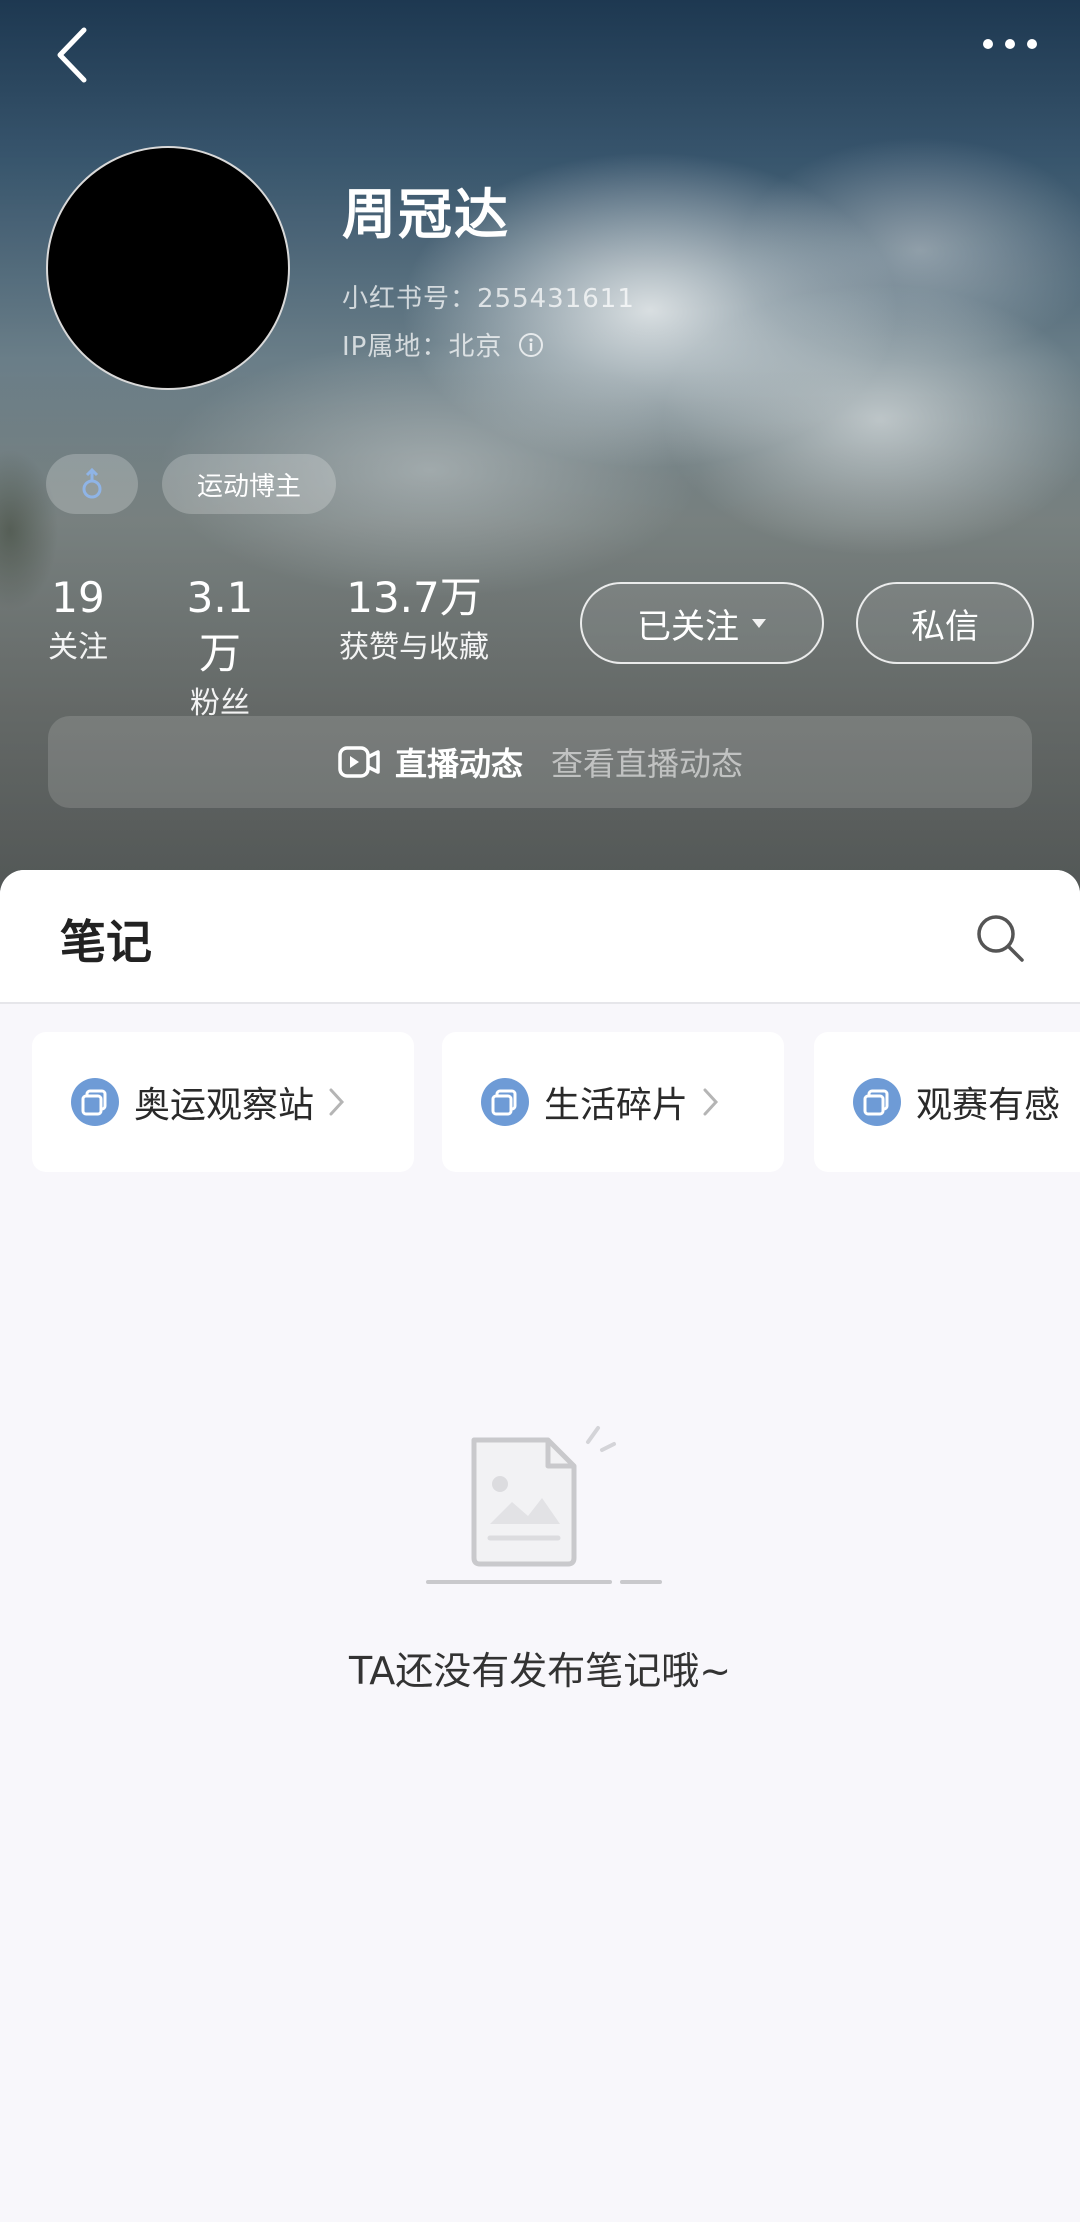 The image size is (1080, 2222). I want to click on collection-label: 奥运观察站, so click(224, 1105).